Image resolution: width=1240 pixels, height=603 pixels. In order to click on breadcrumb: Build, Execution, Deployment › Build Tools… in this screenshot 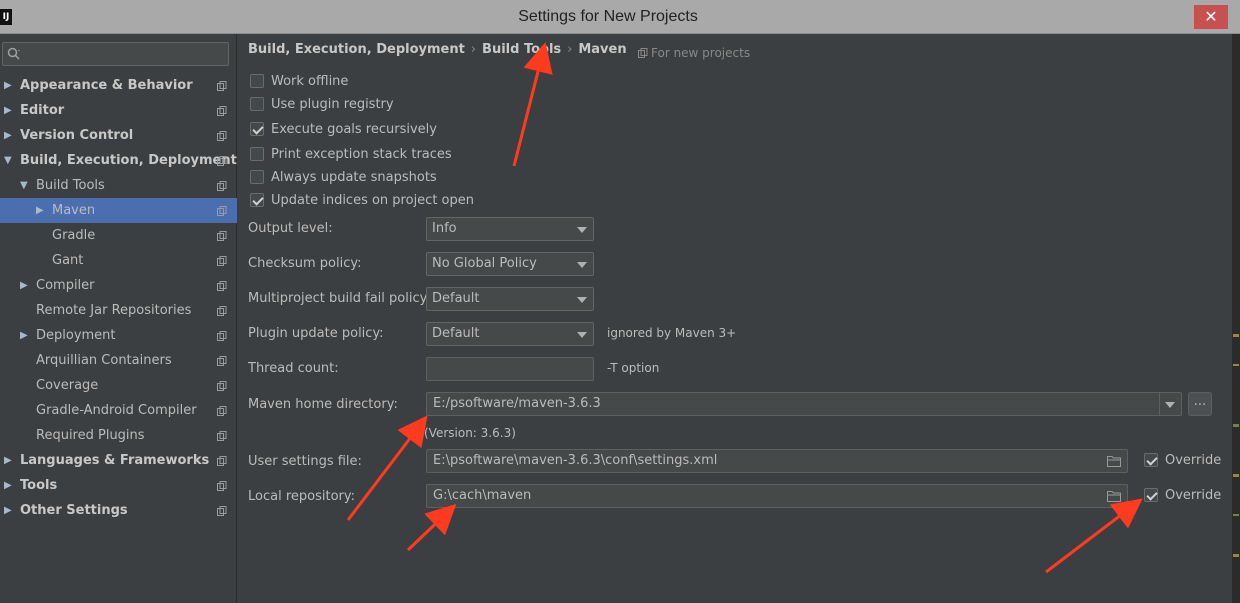, I will do `click(437, 49)`.